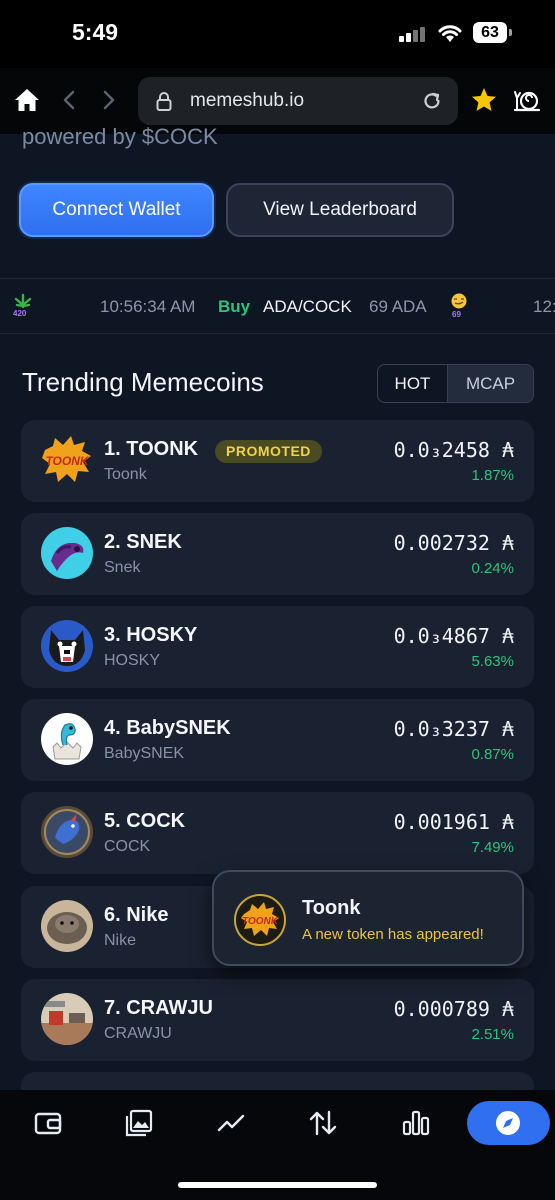  What do you see at coordinates (416, 1123) in the screenshot?
I see `bar-chart-icon` at bounding box center [416, 1123].